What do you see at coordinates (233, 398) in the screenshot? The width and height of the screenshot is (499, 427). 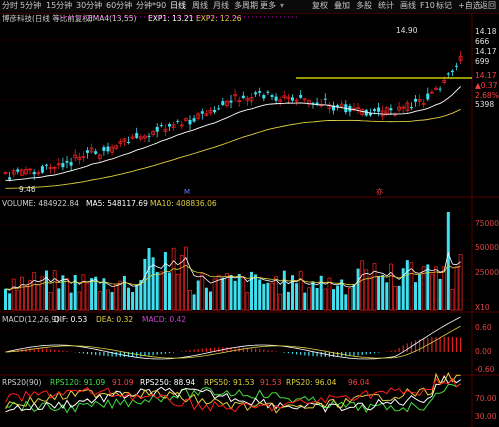 I see `rps120-line` at bounding box center [233, 398].